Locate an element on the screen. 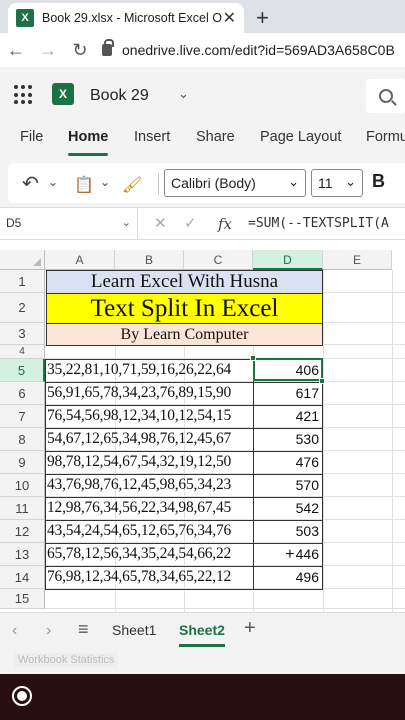 The height and width of the screenshot is (720, 405). sum-value: 421 is located at coordinates (307, 416).